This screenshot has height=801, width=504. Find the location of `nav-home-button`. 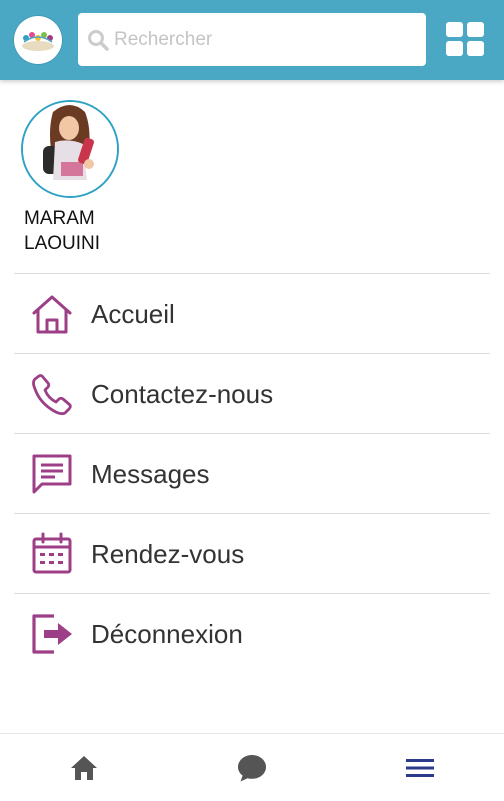

nav-home-button is located at coordinates (84, 768).